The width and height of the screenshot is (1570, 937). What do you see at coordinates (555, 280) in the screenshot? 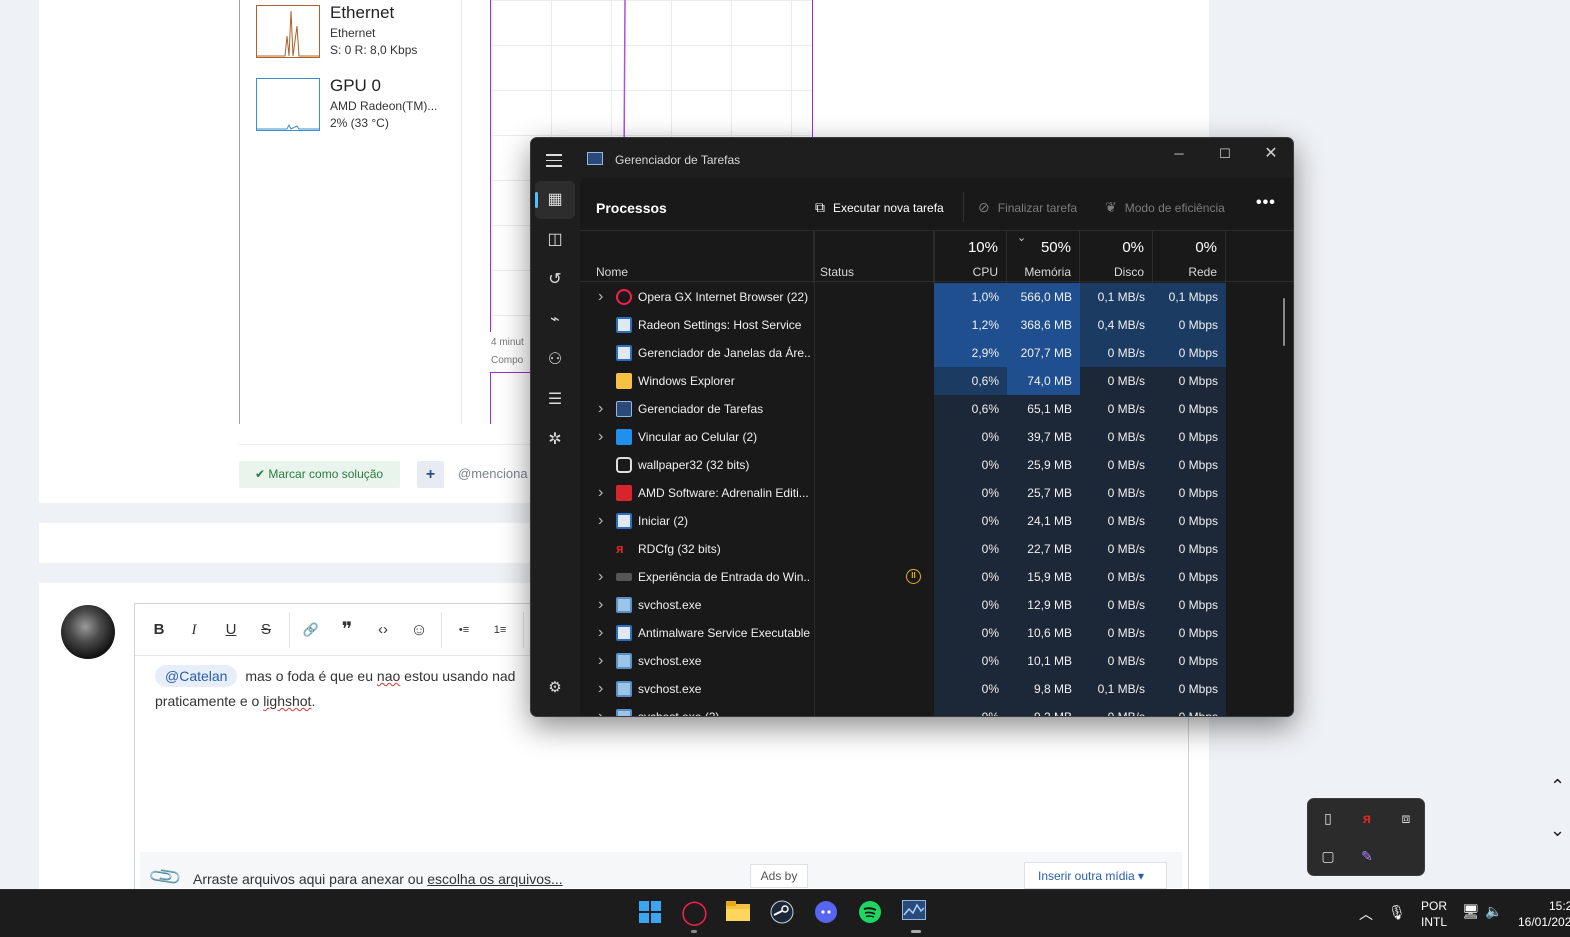
I see `nav-app-history-icon: ↺` at bounding box center [555, 280].